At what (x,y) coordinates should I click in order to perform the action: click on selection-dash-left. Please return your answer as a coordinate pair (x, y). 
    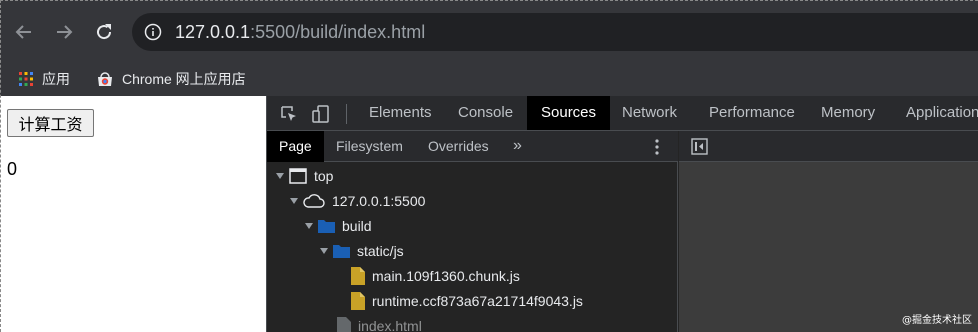
    Looking at the image, I should click on (0, 166).